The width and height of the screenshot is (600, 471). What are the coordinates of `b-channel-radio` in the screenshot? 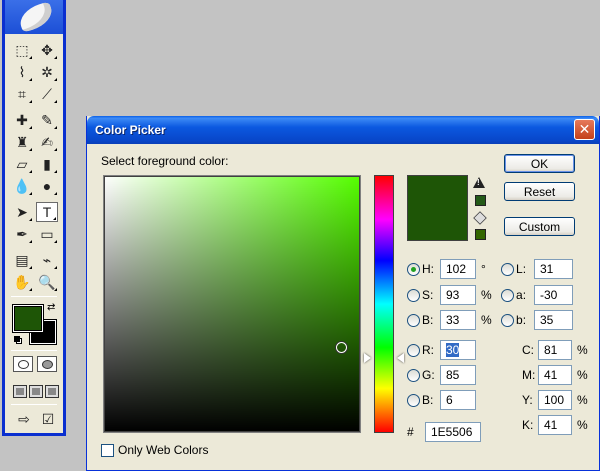 It's located at (507, 320).